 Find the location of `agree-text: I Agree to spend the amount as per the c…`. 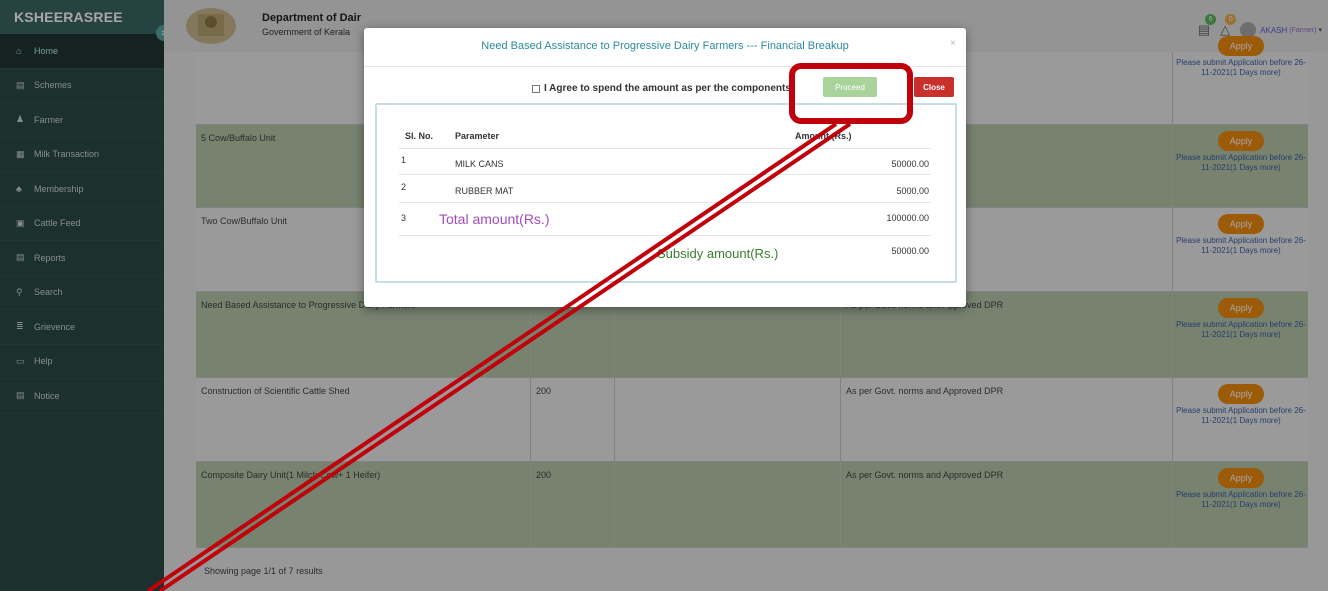

agree-text: I Agree to spend the amount as per the c… is located at coordinates (667, 88).